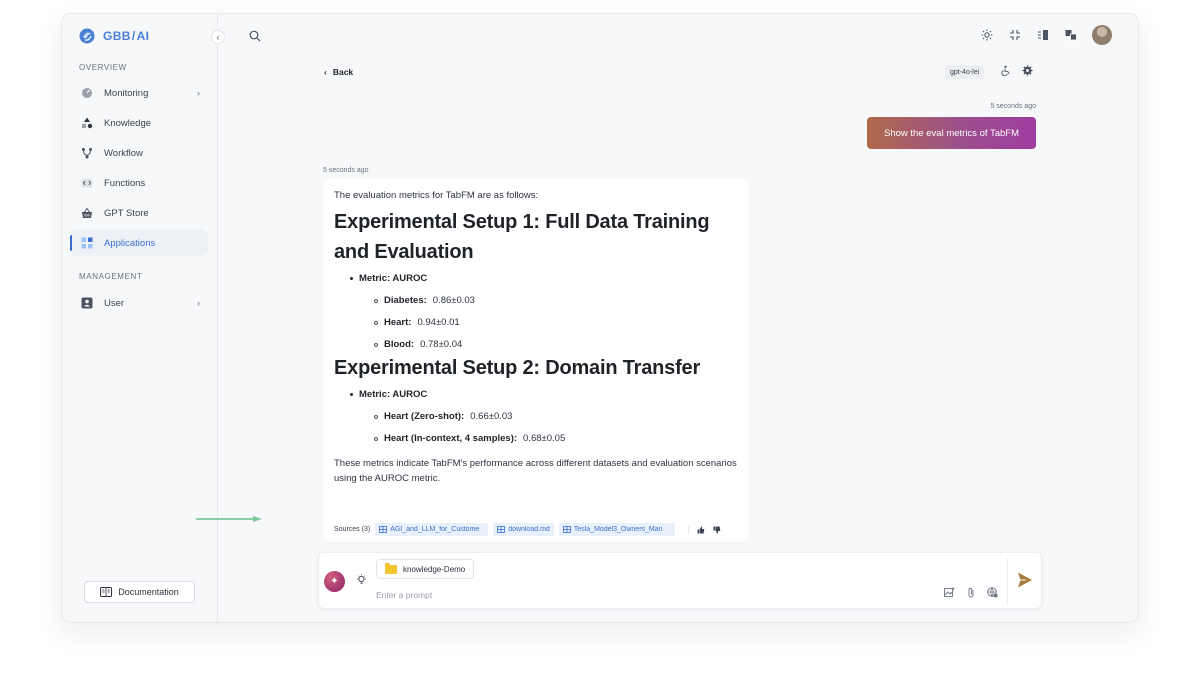 The height and width of the screenshot is (676, 1200). What do you see at coordinates (391, 568) in the screenshot?
I see `folder-icon` at bounding box center [391, 568].